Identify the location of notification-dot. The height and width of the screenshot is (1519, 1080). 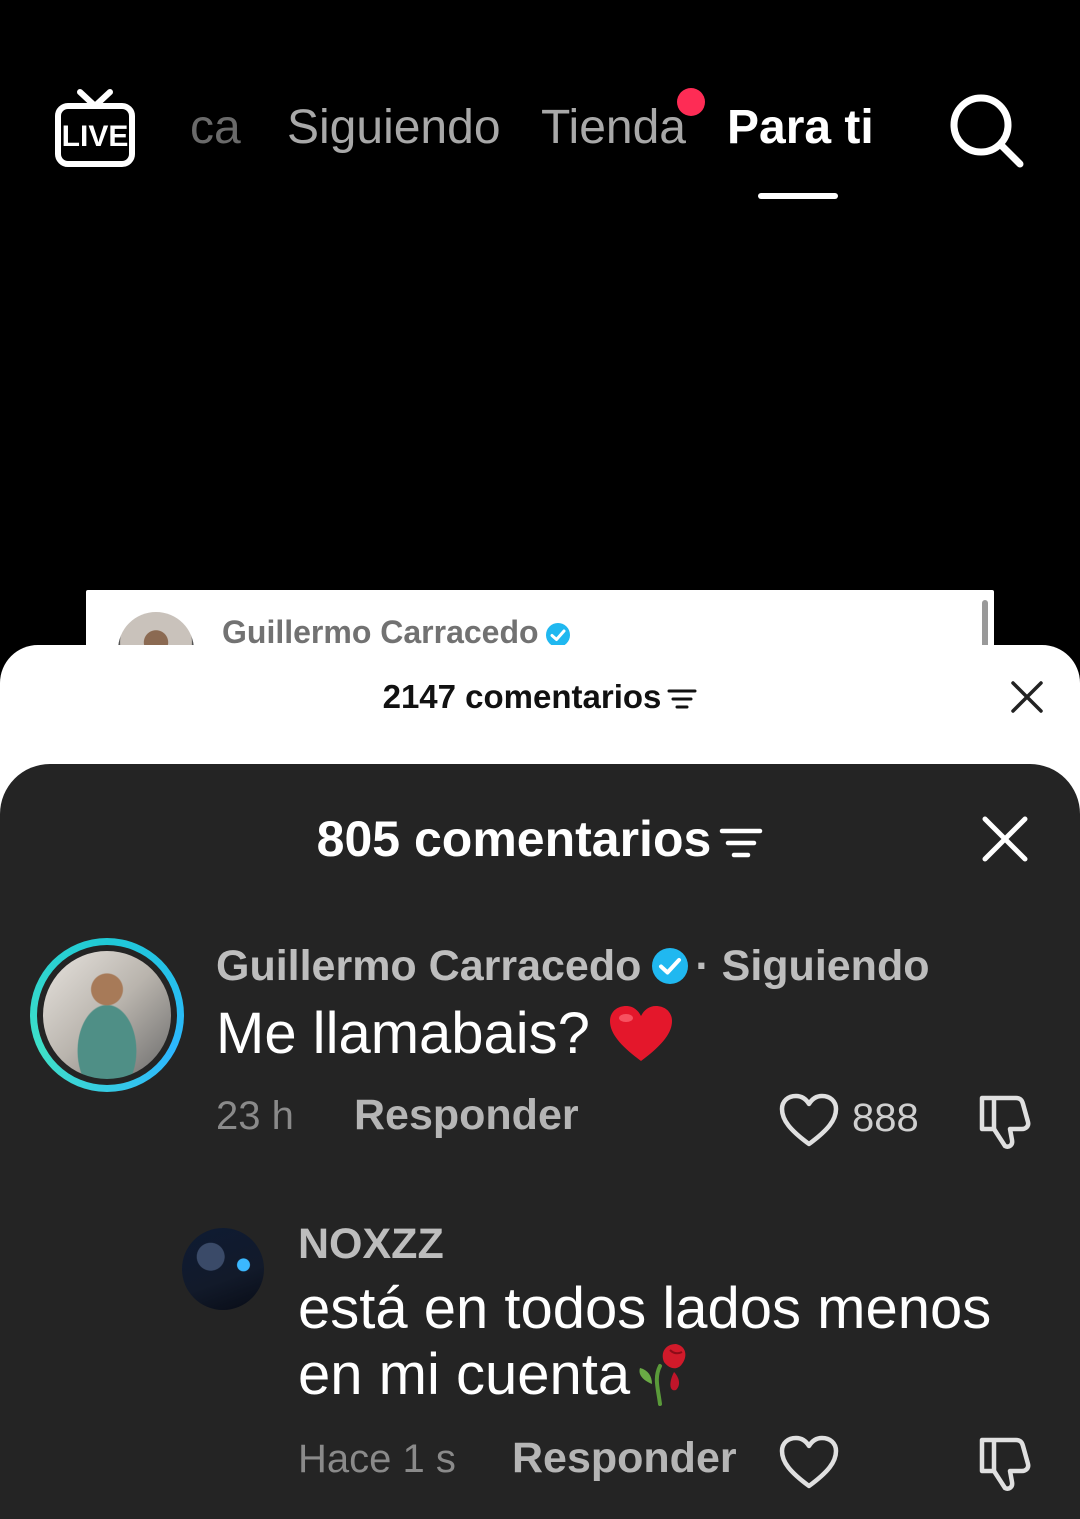
(691, 102).